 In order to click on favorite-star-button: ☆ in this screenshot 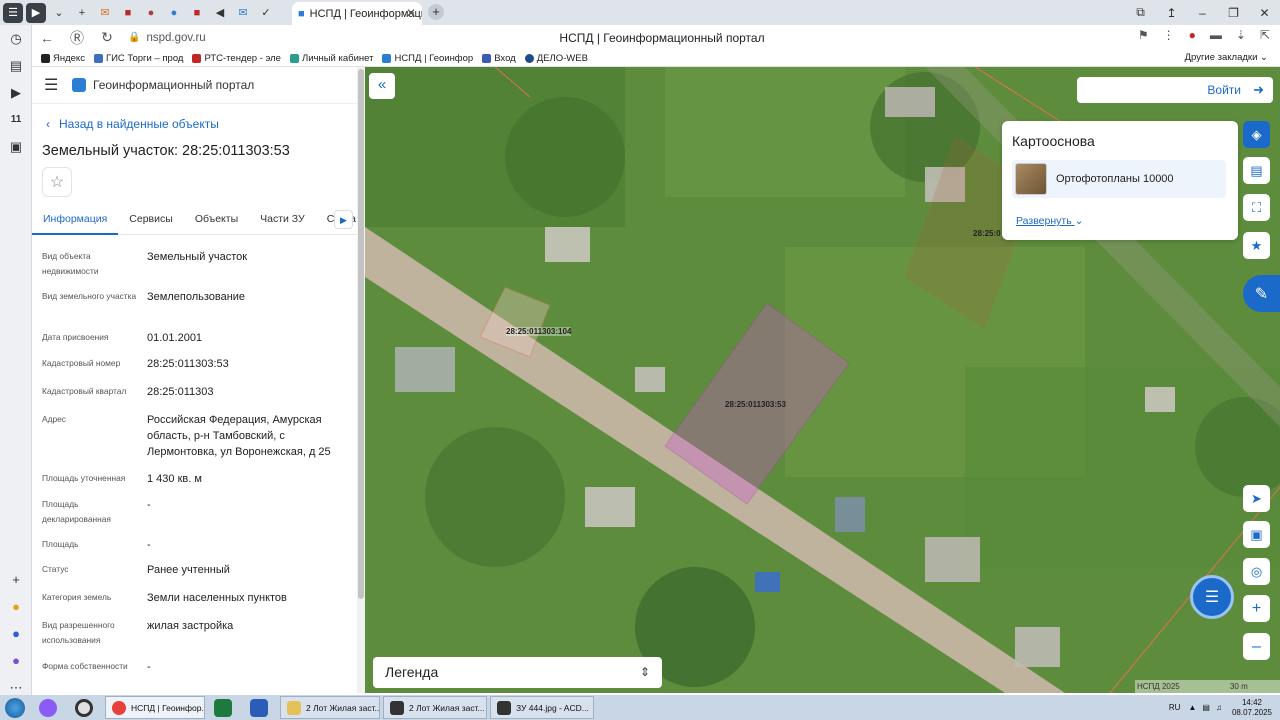, I will do `click(57, 182)`.